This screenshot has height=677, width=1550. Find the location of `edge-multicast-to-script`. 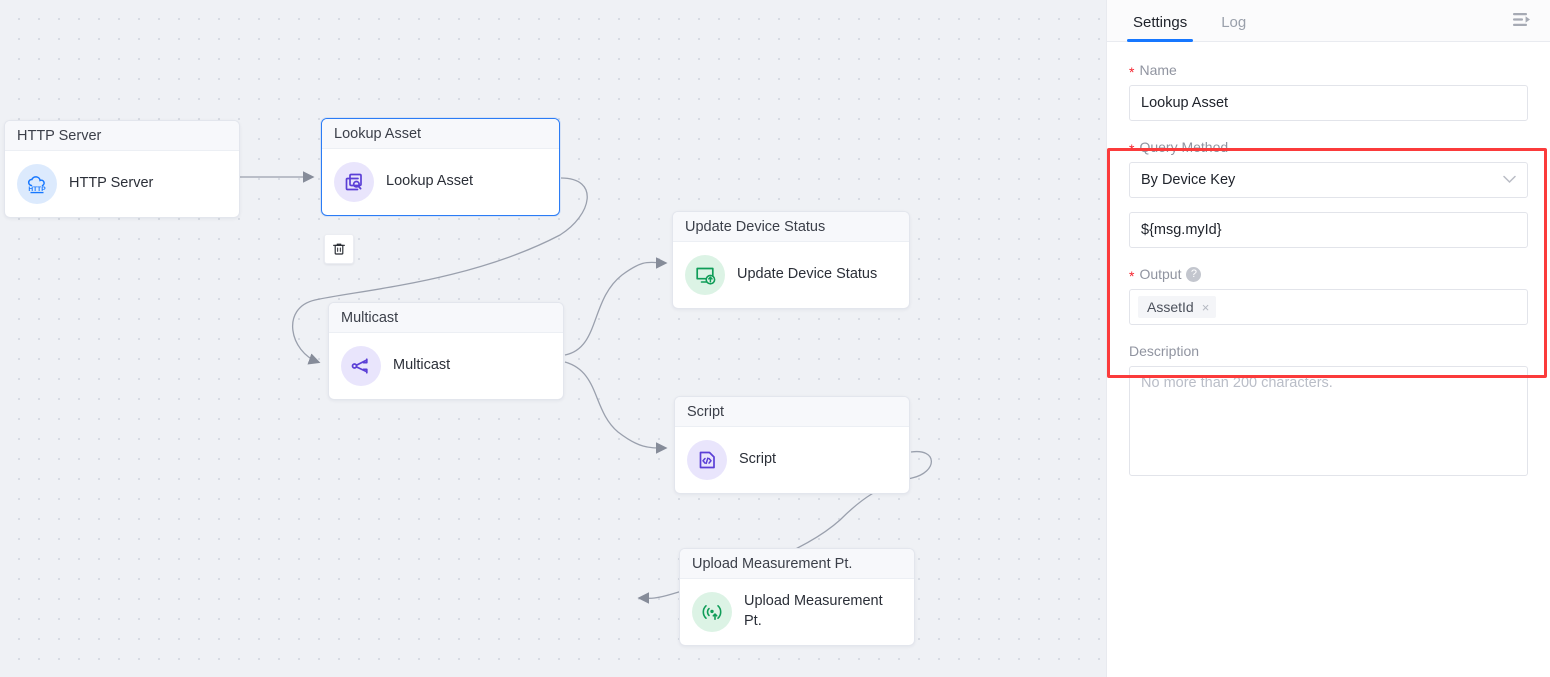

edge-multicast-to-script is located at coordinates (616, 407).